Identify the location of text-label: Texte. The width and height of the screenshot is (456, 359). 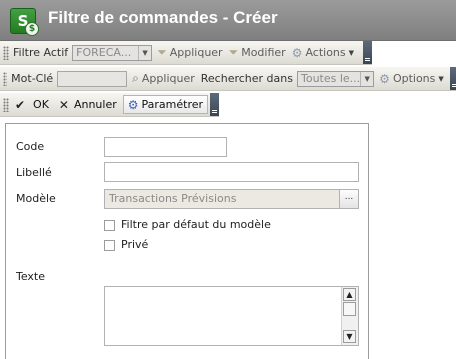
(31, 276).